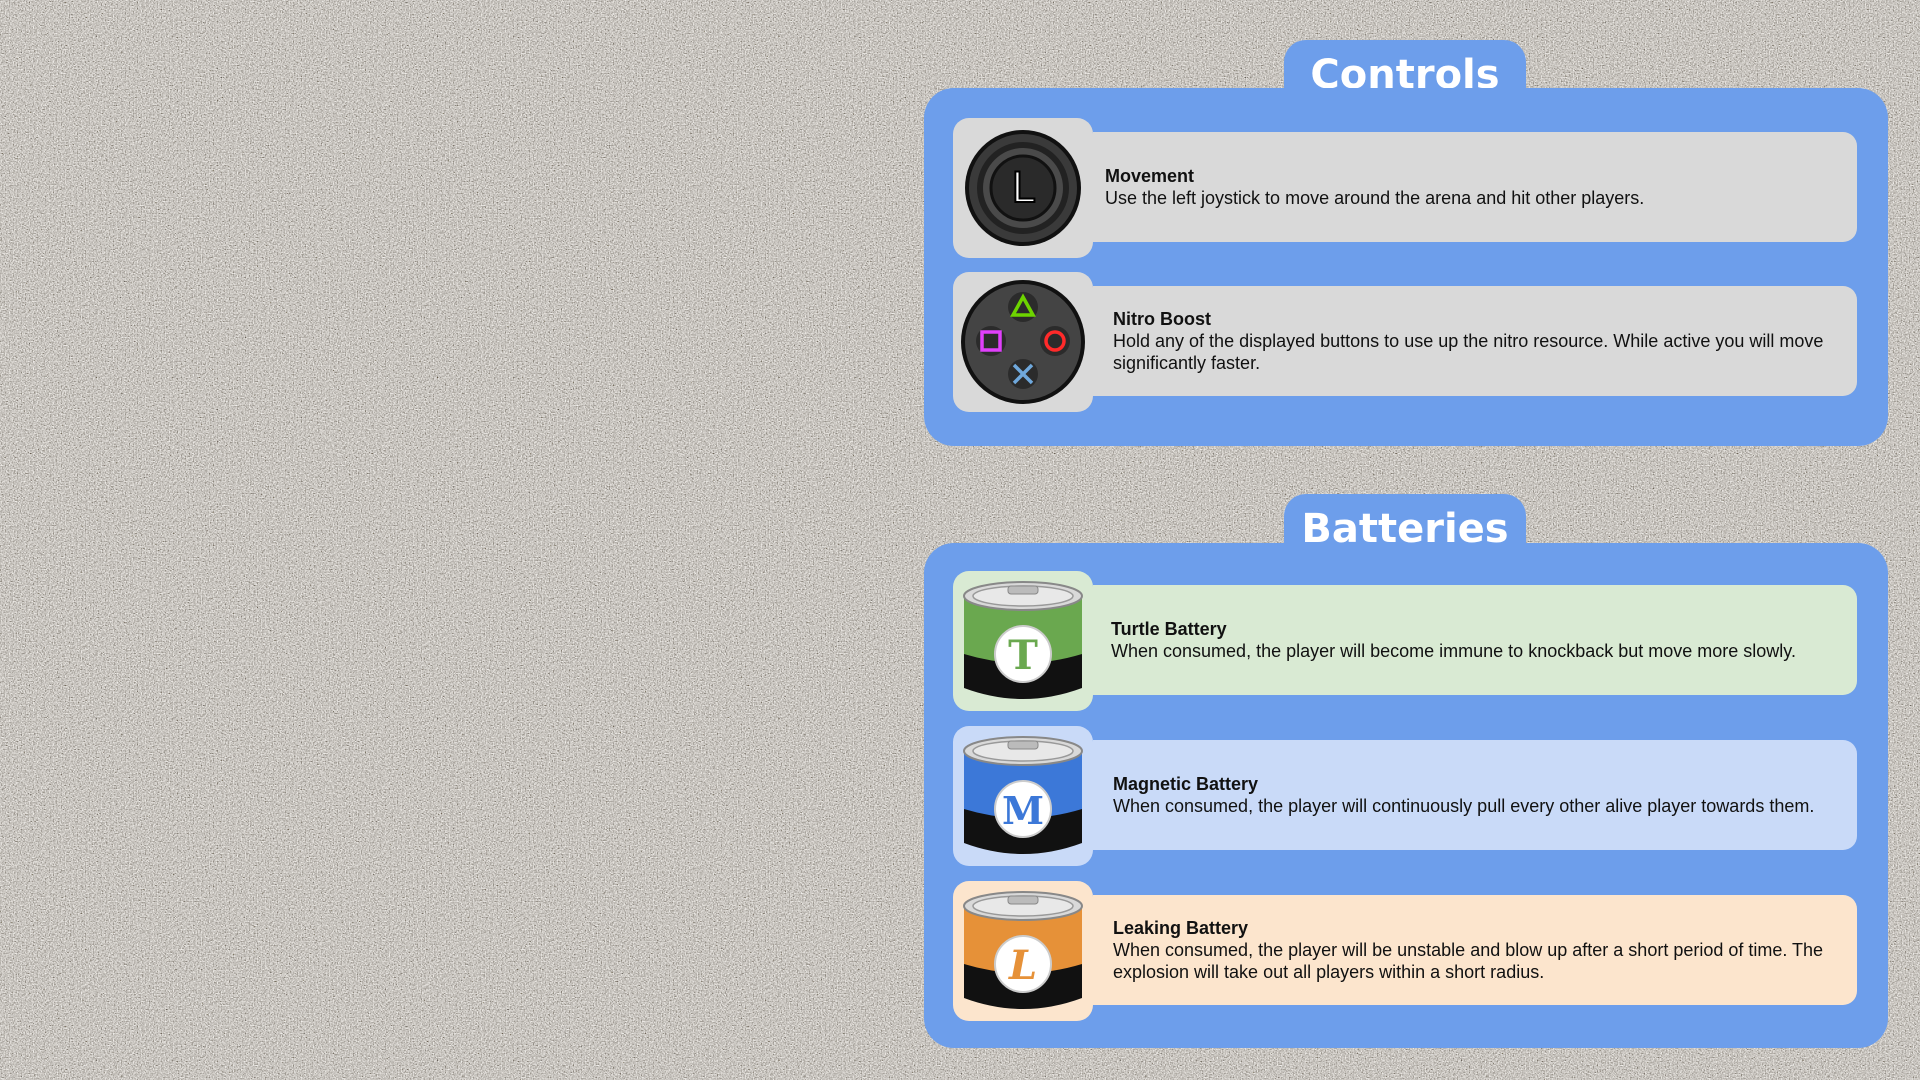  I want to click on left-joystick-icon: L, so click(1023, 188).